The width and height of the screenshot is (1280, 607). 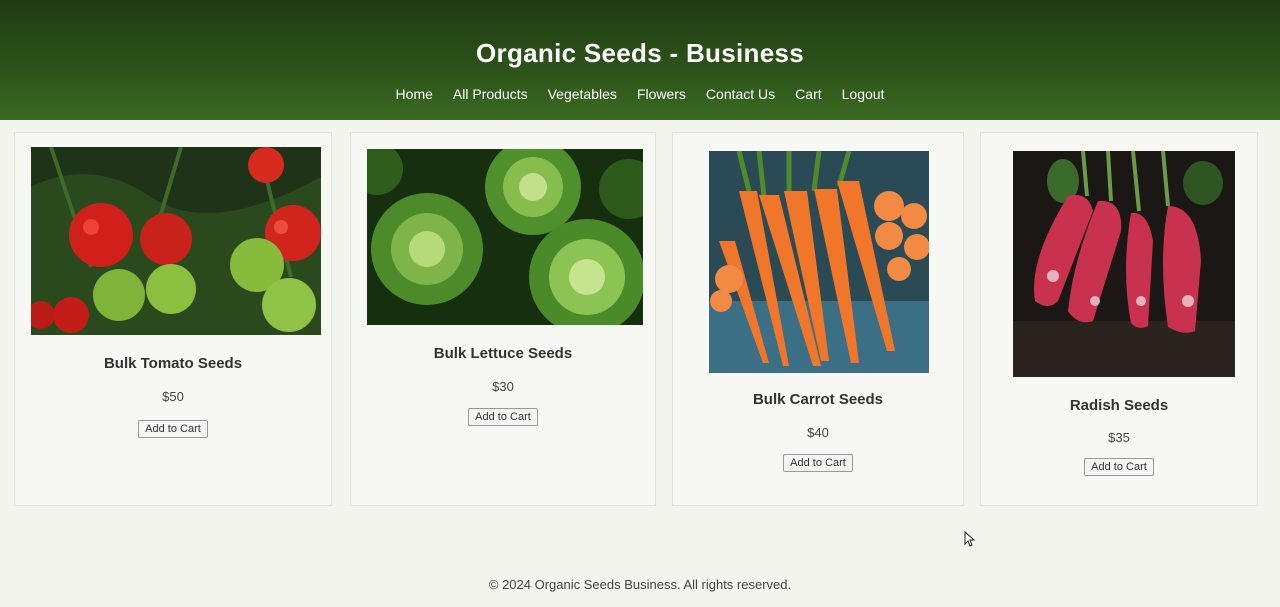 What do you see at coordinates (970, 541) in the screenshot?
I see `mouse-cursor-icon` at bounding box center [970, 541].